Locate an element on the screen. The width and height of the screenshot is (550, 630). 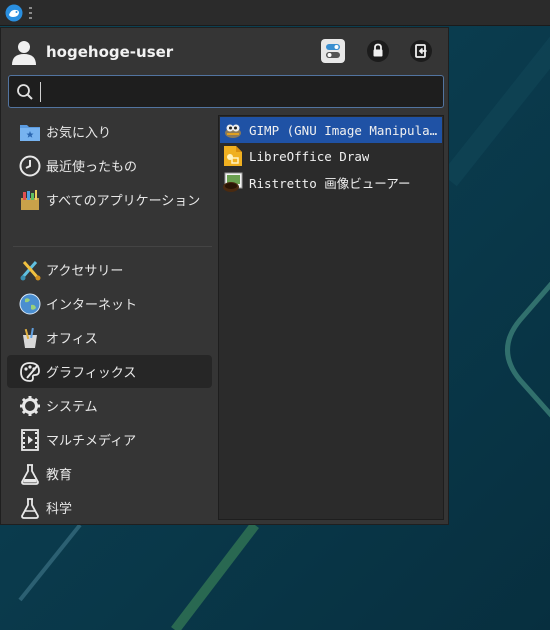
gimp-icon is located at coordinates (233, 130).